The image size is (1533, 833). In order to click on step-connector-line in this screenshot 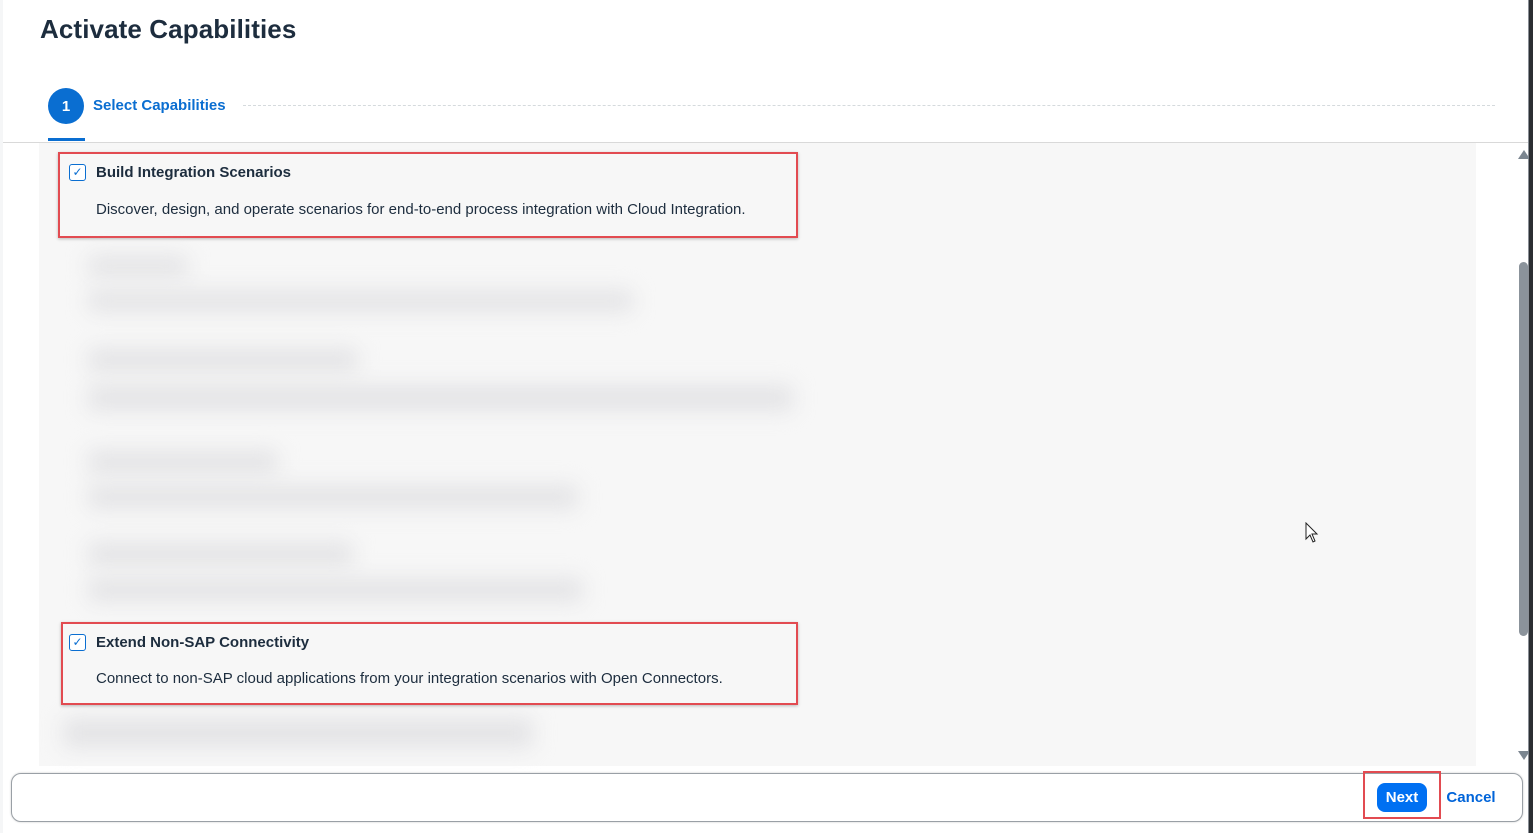, I will do `click(869, 105)`.